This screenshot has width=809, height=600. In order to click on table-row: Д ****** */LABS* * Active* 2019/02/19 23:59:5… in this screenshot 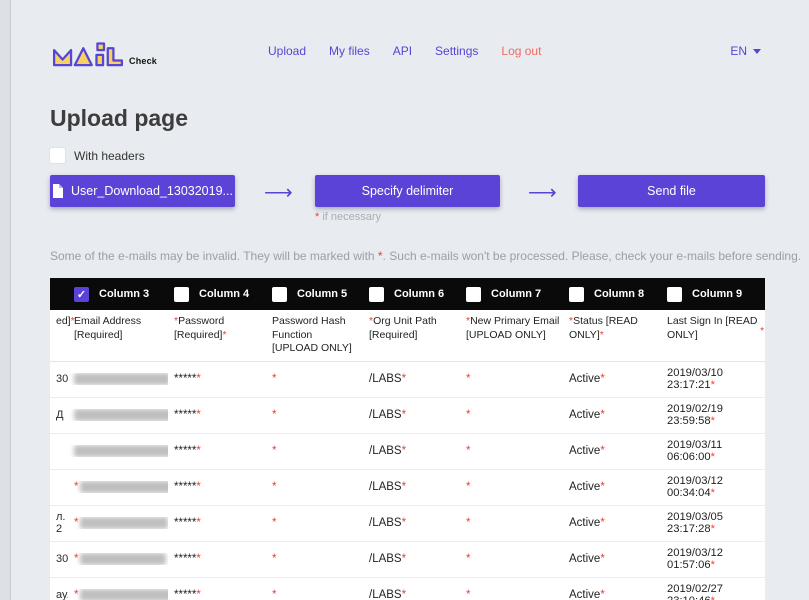, I will do `click(407, 416)`.